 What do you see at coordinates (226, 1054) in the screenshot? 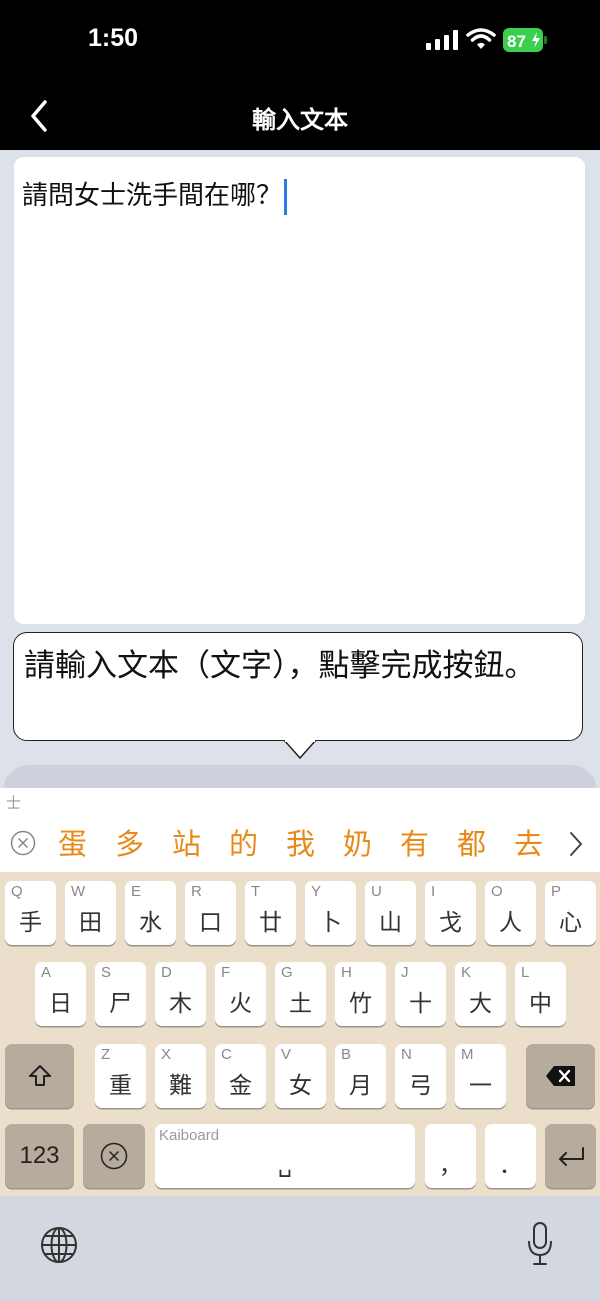
I see `key-letter: C` at bounding box center [226, 1054].